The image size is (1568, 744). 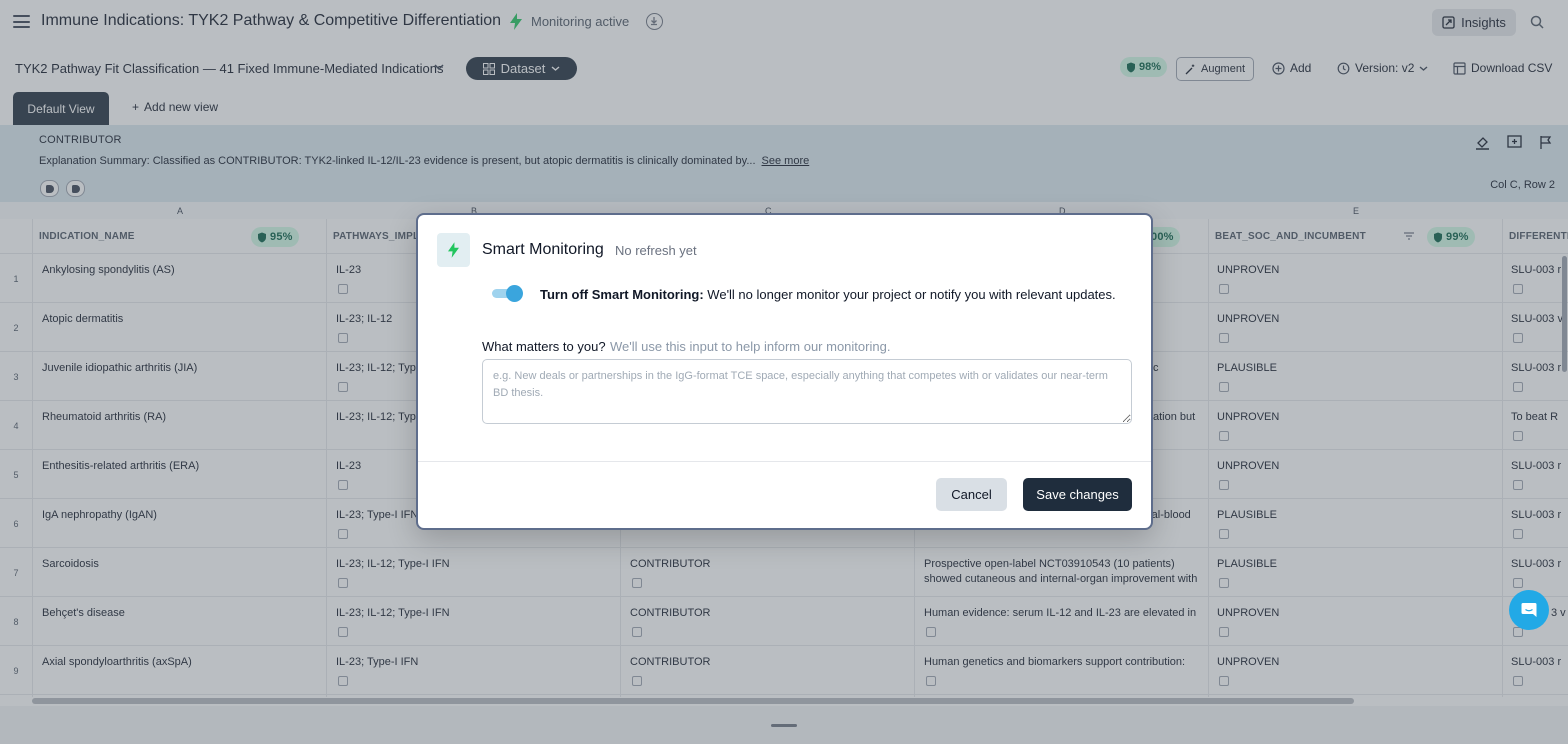 I want to click on toggle-knob, so click(x=514, y=293).